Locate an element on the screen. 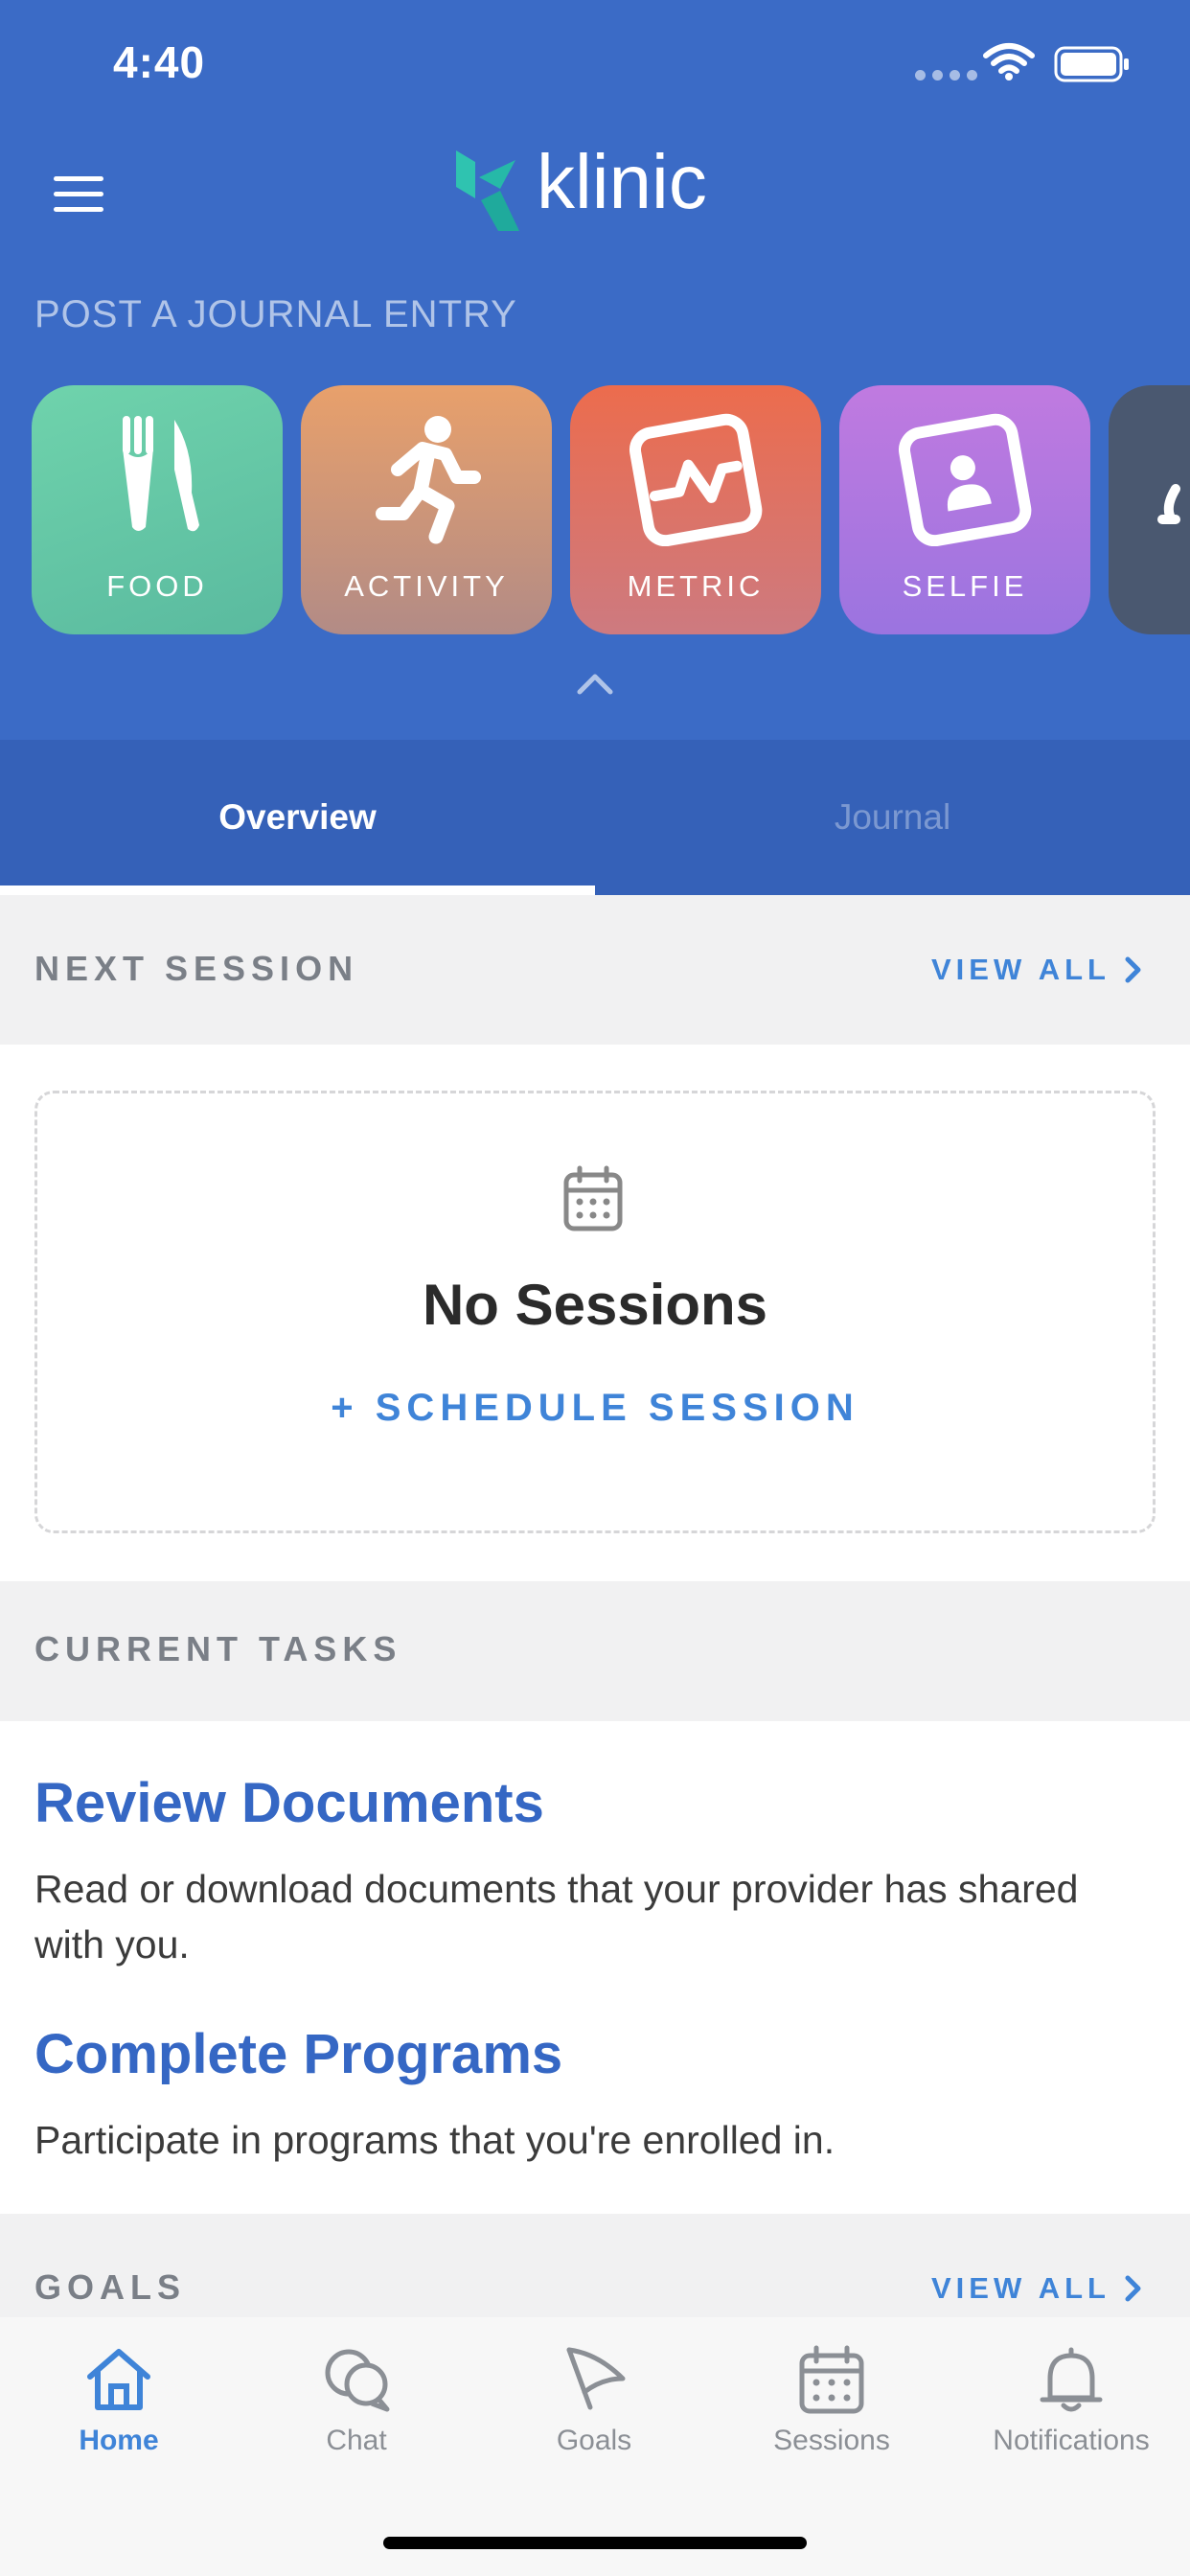 The image size is (1190, 2576). journal-tiles: FOOD ACTIVITY METRIC SELFIE is located at coordinates (595, 510).